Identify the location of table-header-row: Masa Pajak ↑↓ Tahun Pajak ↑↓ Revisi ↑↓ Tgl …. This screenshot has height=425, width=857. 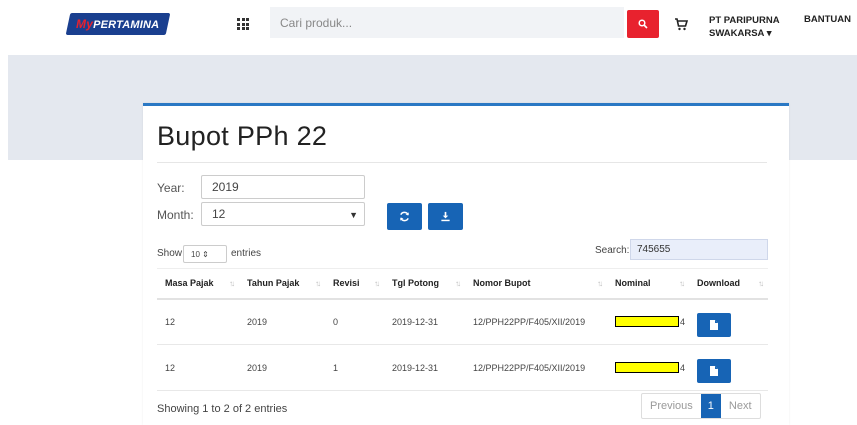
(462, 284).